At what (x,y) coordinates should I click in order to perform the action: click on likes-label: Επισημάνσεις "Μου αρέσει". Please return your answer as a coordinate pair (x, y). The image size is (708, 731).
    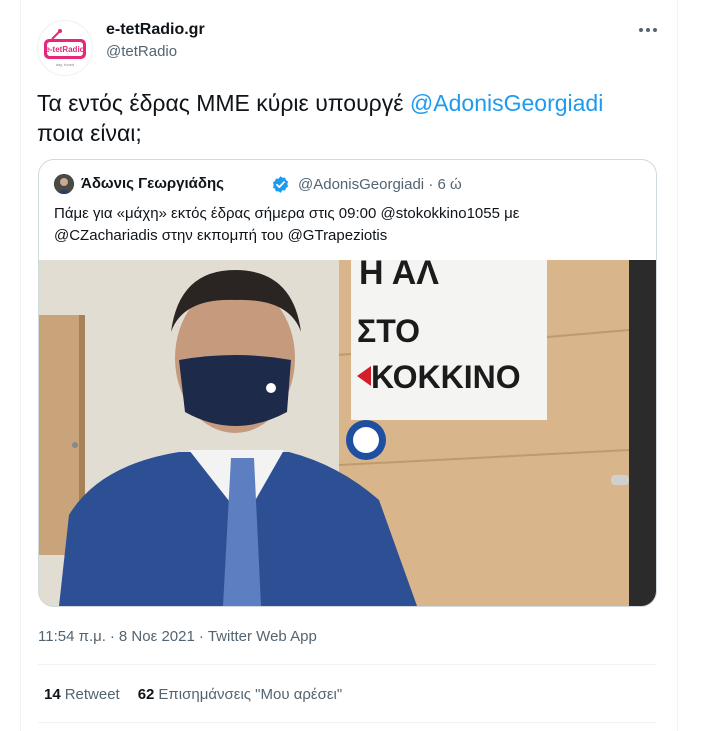
    Looking at the image, I should click on (250, 694).